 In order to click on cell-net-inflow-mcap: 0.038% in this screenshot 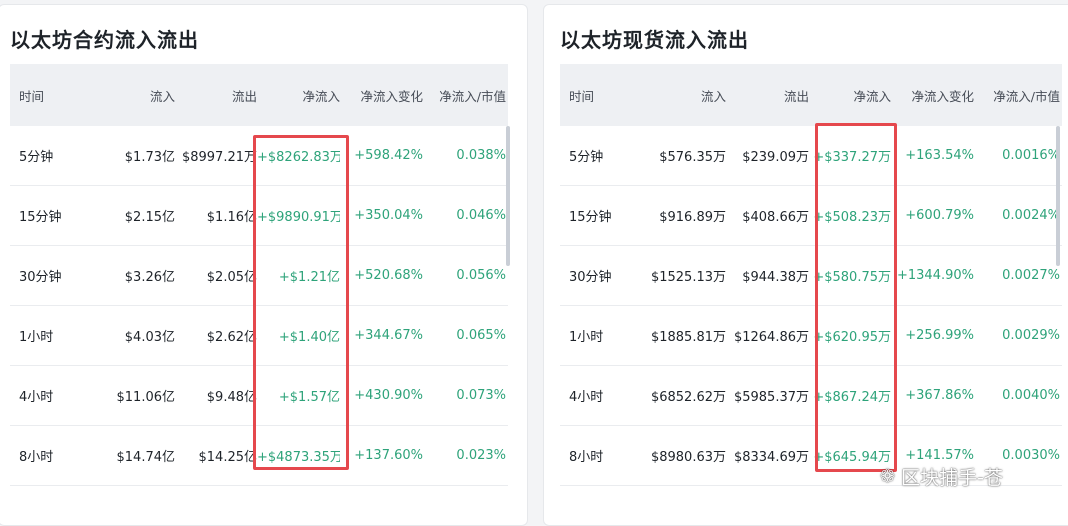, I will do `click(481, 155)`.